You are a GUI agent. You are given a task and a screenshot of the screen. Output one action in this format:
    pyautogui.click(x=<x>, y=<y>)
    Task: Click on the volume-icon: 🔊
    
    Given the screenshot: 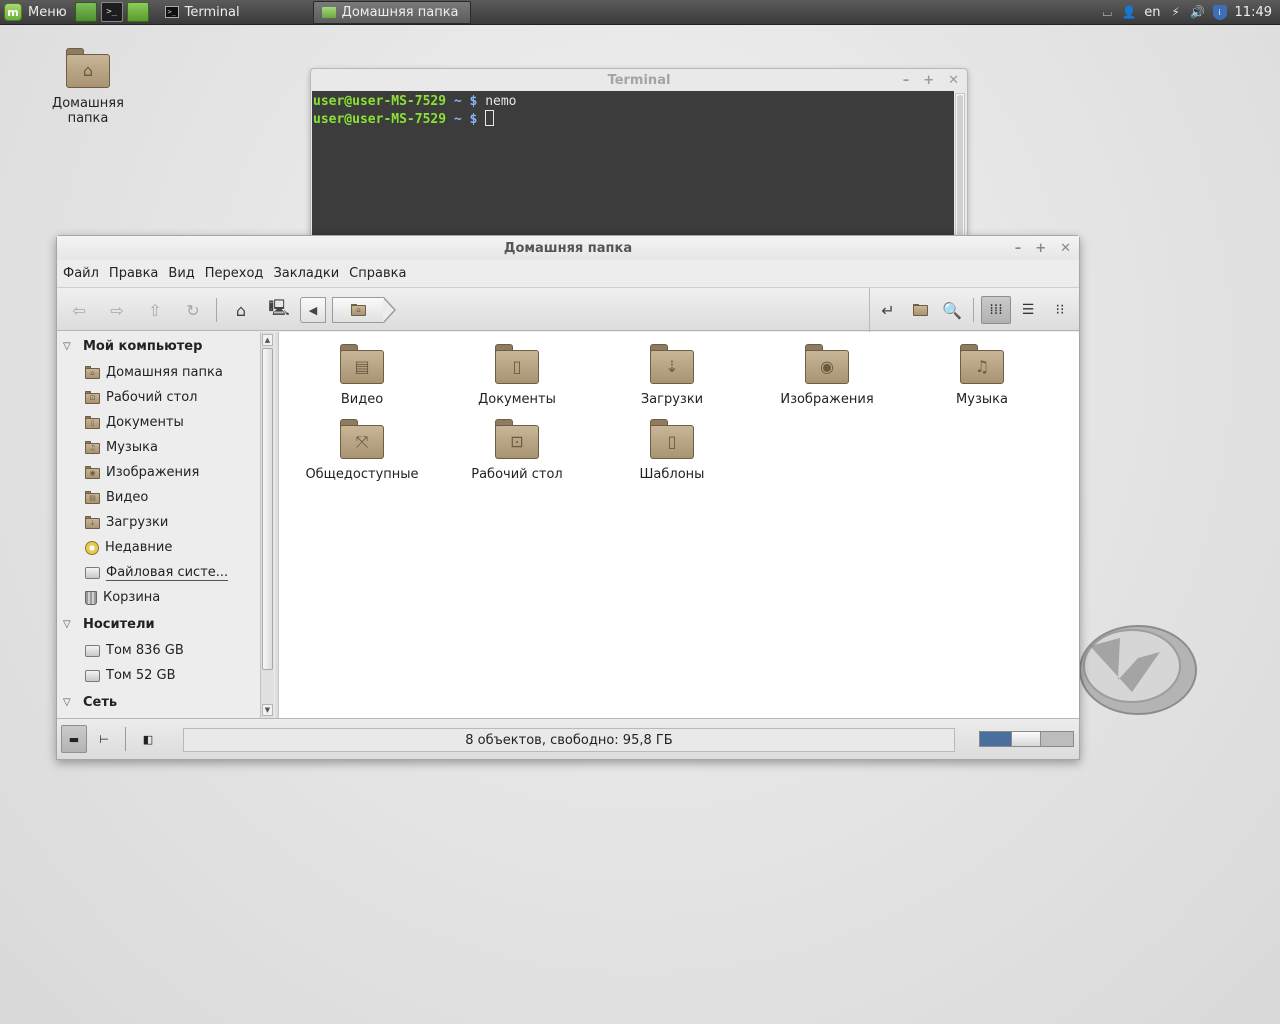 What is the action you would take?
    pyautogui.click(x=1197, y=12)
    